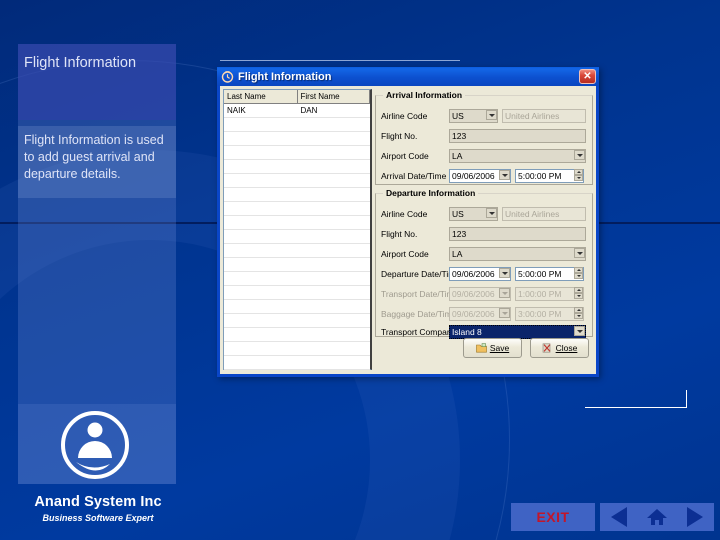 Image resolution: width=720 pixels, height=540 pixels. I want to click on dialog-titlebar: Flight Information ✕, so click(408, 76).